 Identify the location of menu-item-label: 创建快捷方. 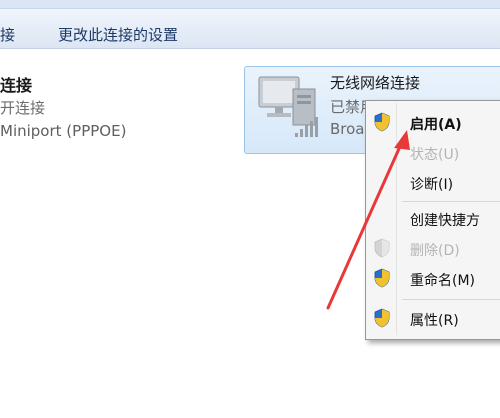
(445, 221).